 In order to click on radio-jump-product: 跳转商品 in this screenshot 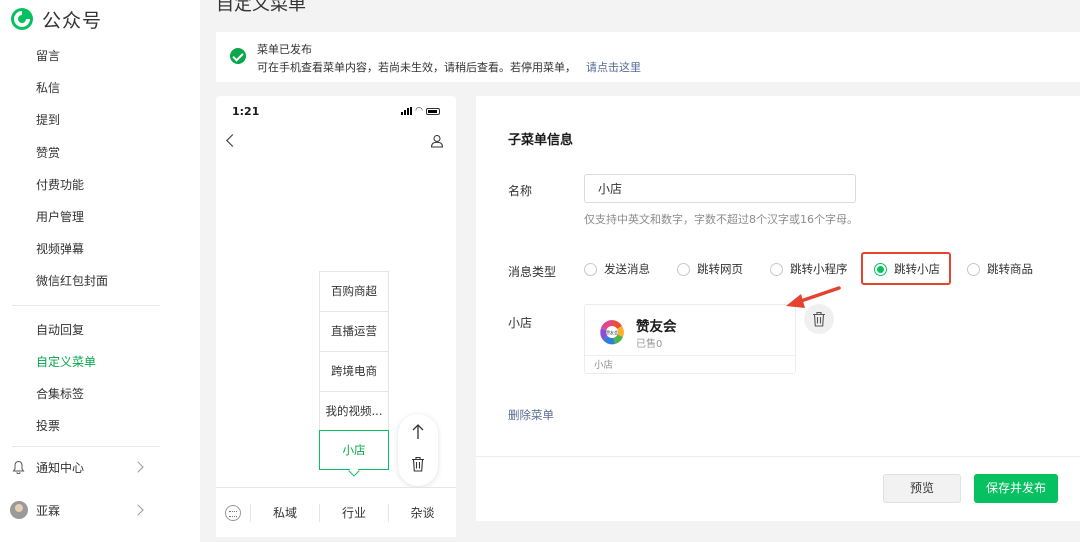, I will do `click(1000, 269)`.